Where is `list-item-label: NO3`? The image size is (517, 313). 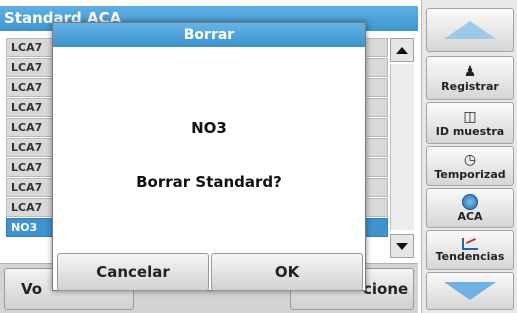 list-item-label: NO3 is located at coordinates (24, 227).